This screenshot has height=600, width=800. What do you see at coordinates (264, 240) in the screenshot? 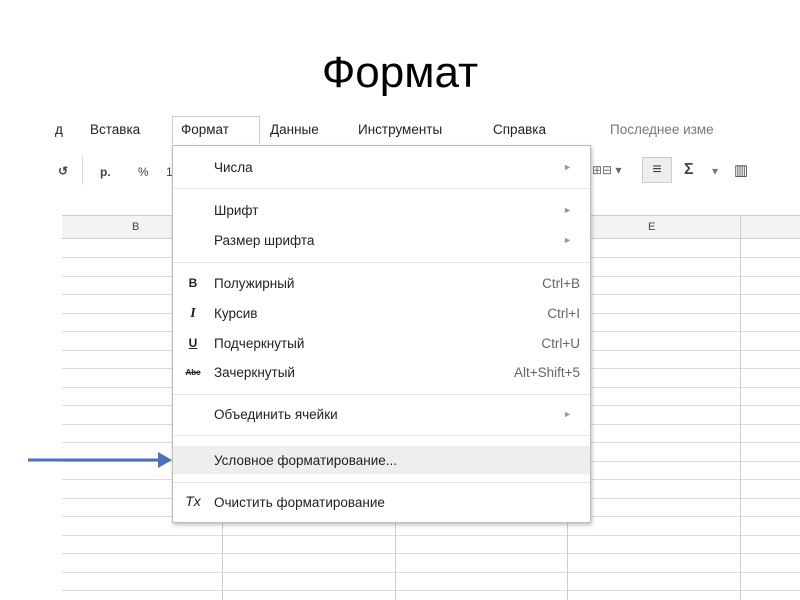
I see `label: Размер шрифта` at bounding box center [264, 240].